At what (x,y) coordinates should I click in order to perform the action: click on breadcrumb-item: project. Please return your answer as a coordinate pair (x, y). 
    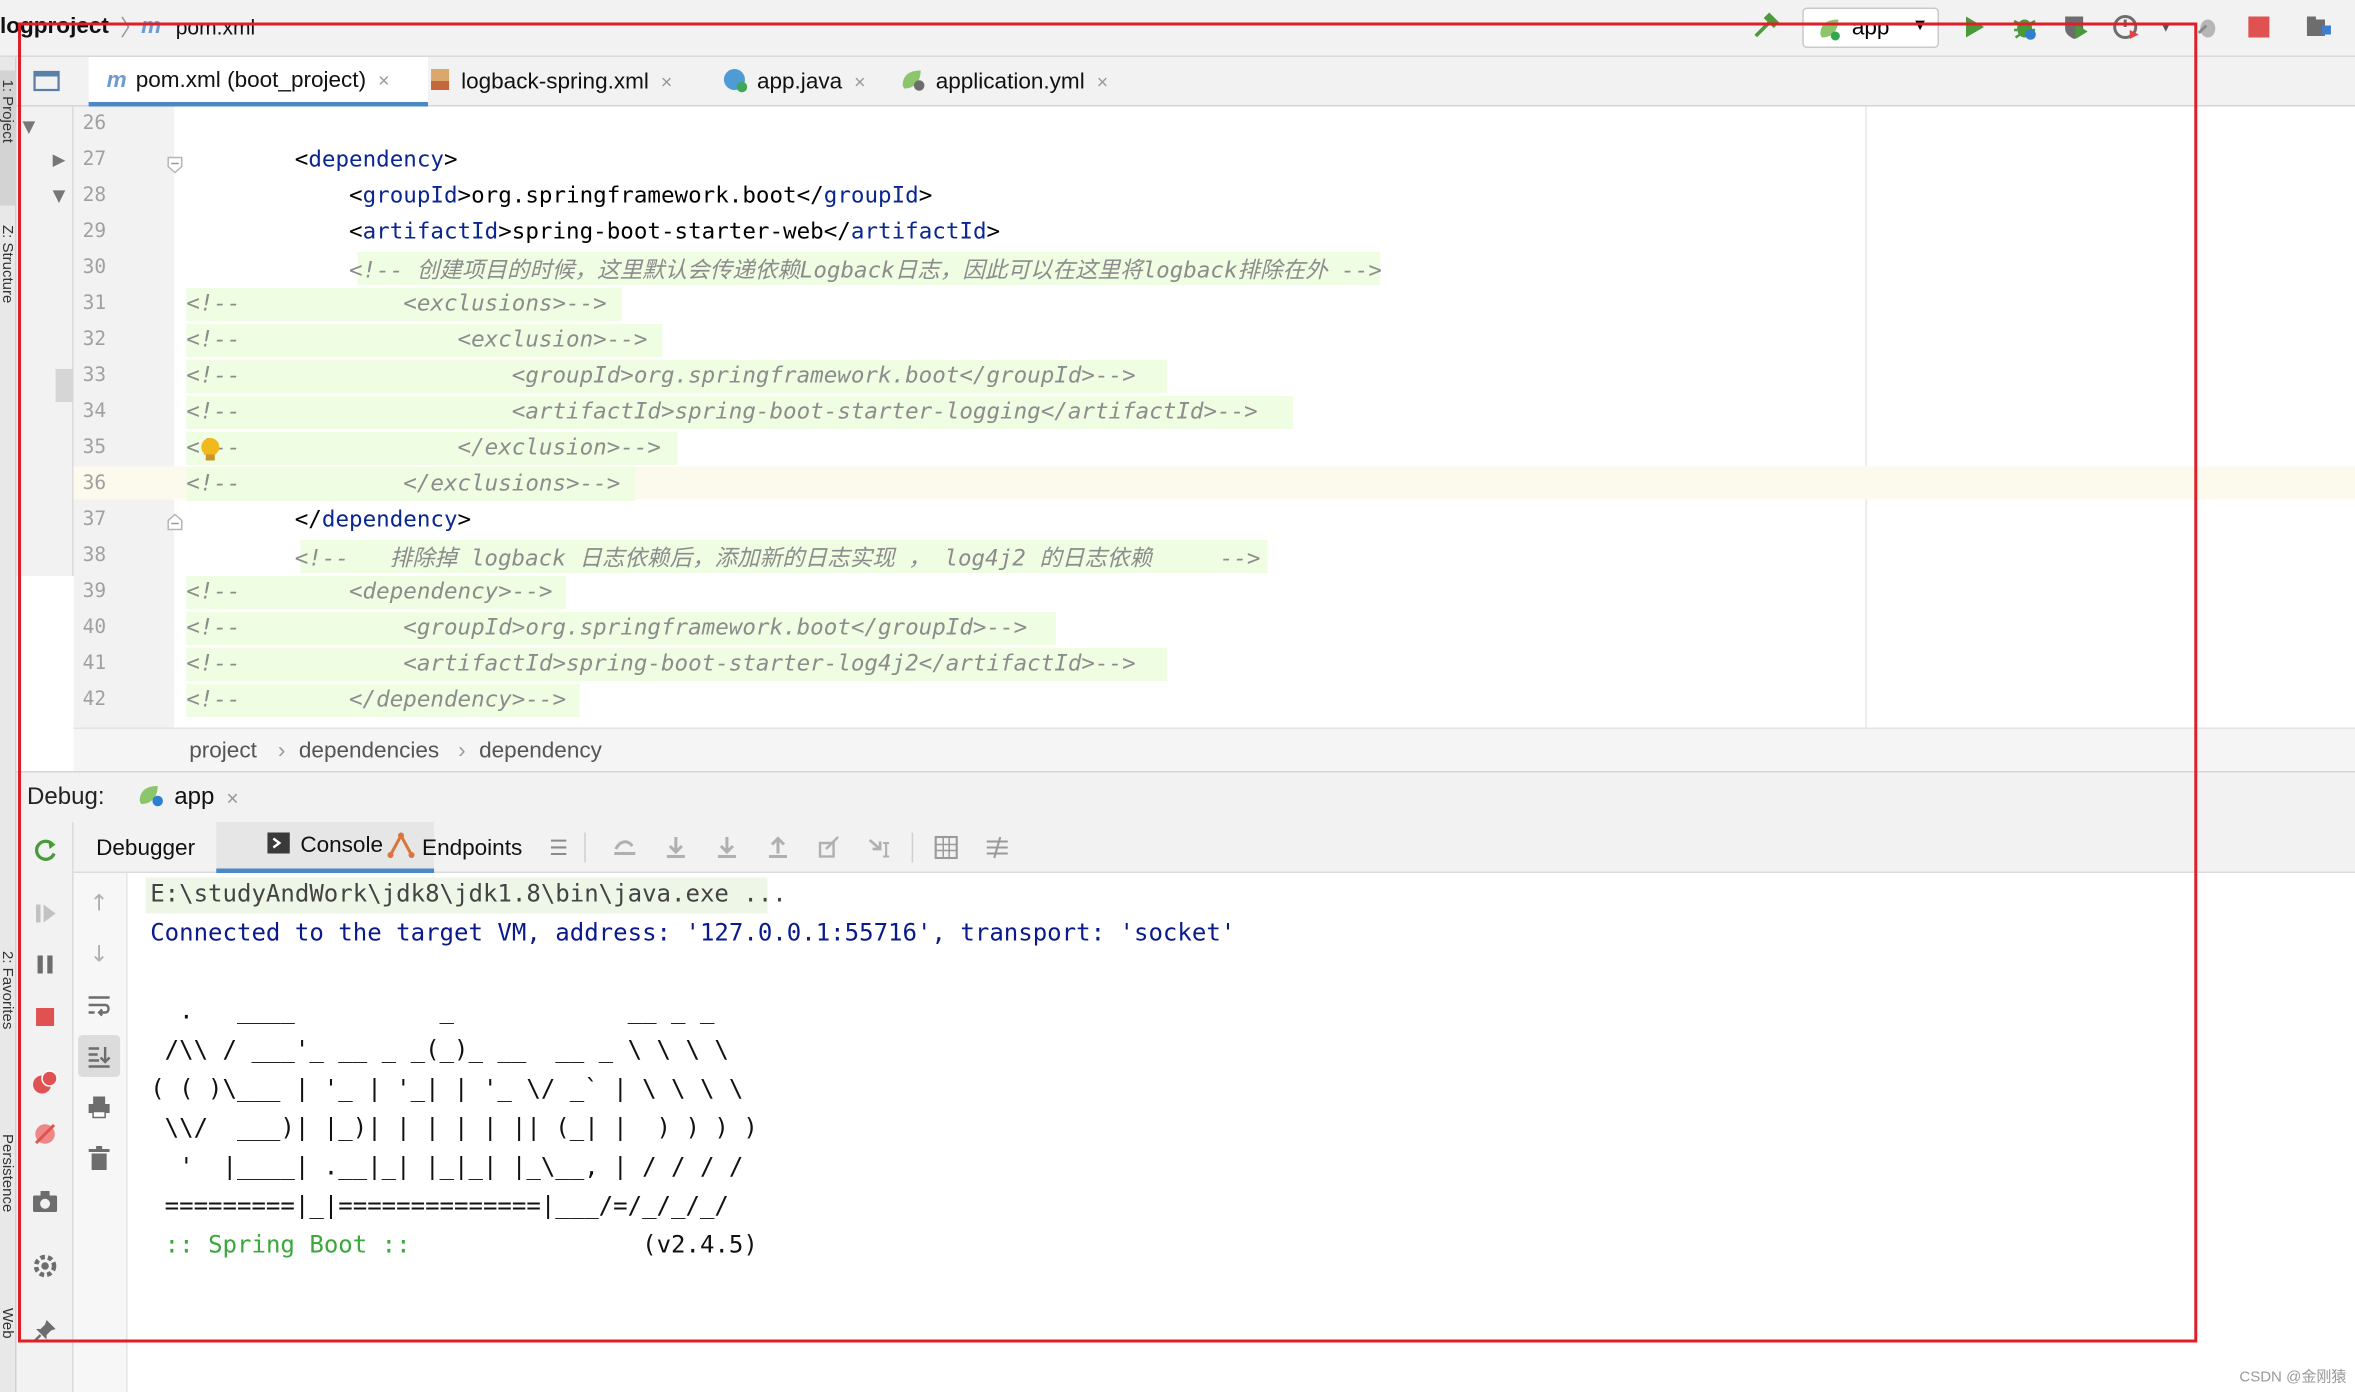
    Looking at the image, I should click on (223, 751).